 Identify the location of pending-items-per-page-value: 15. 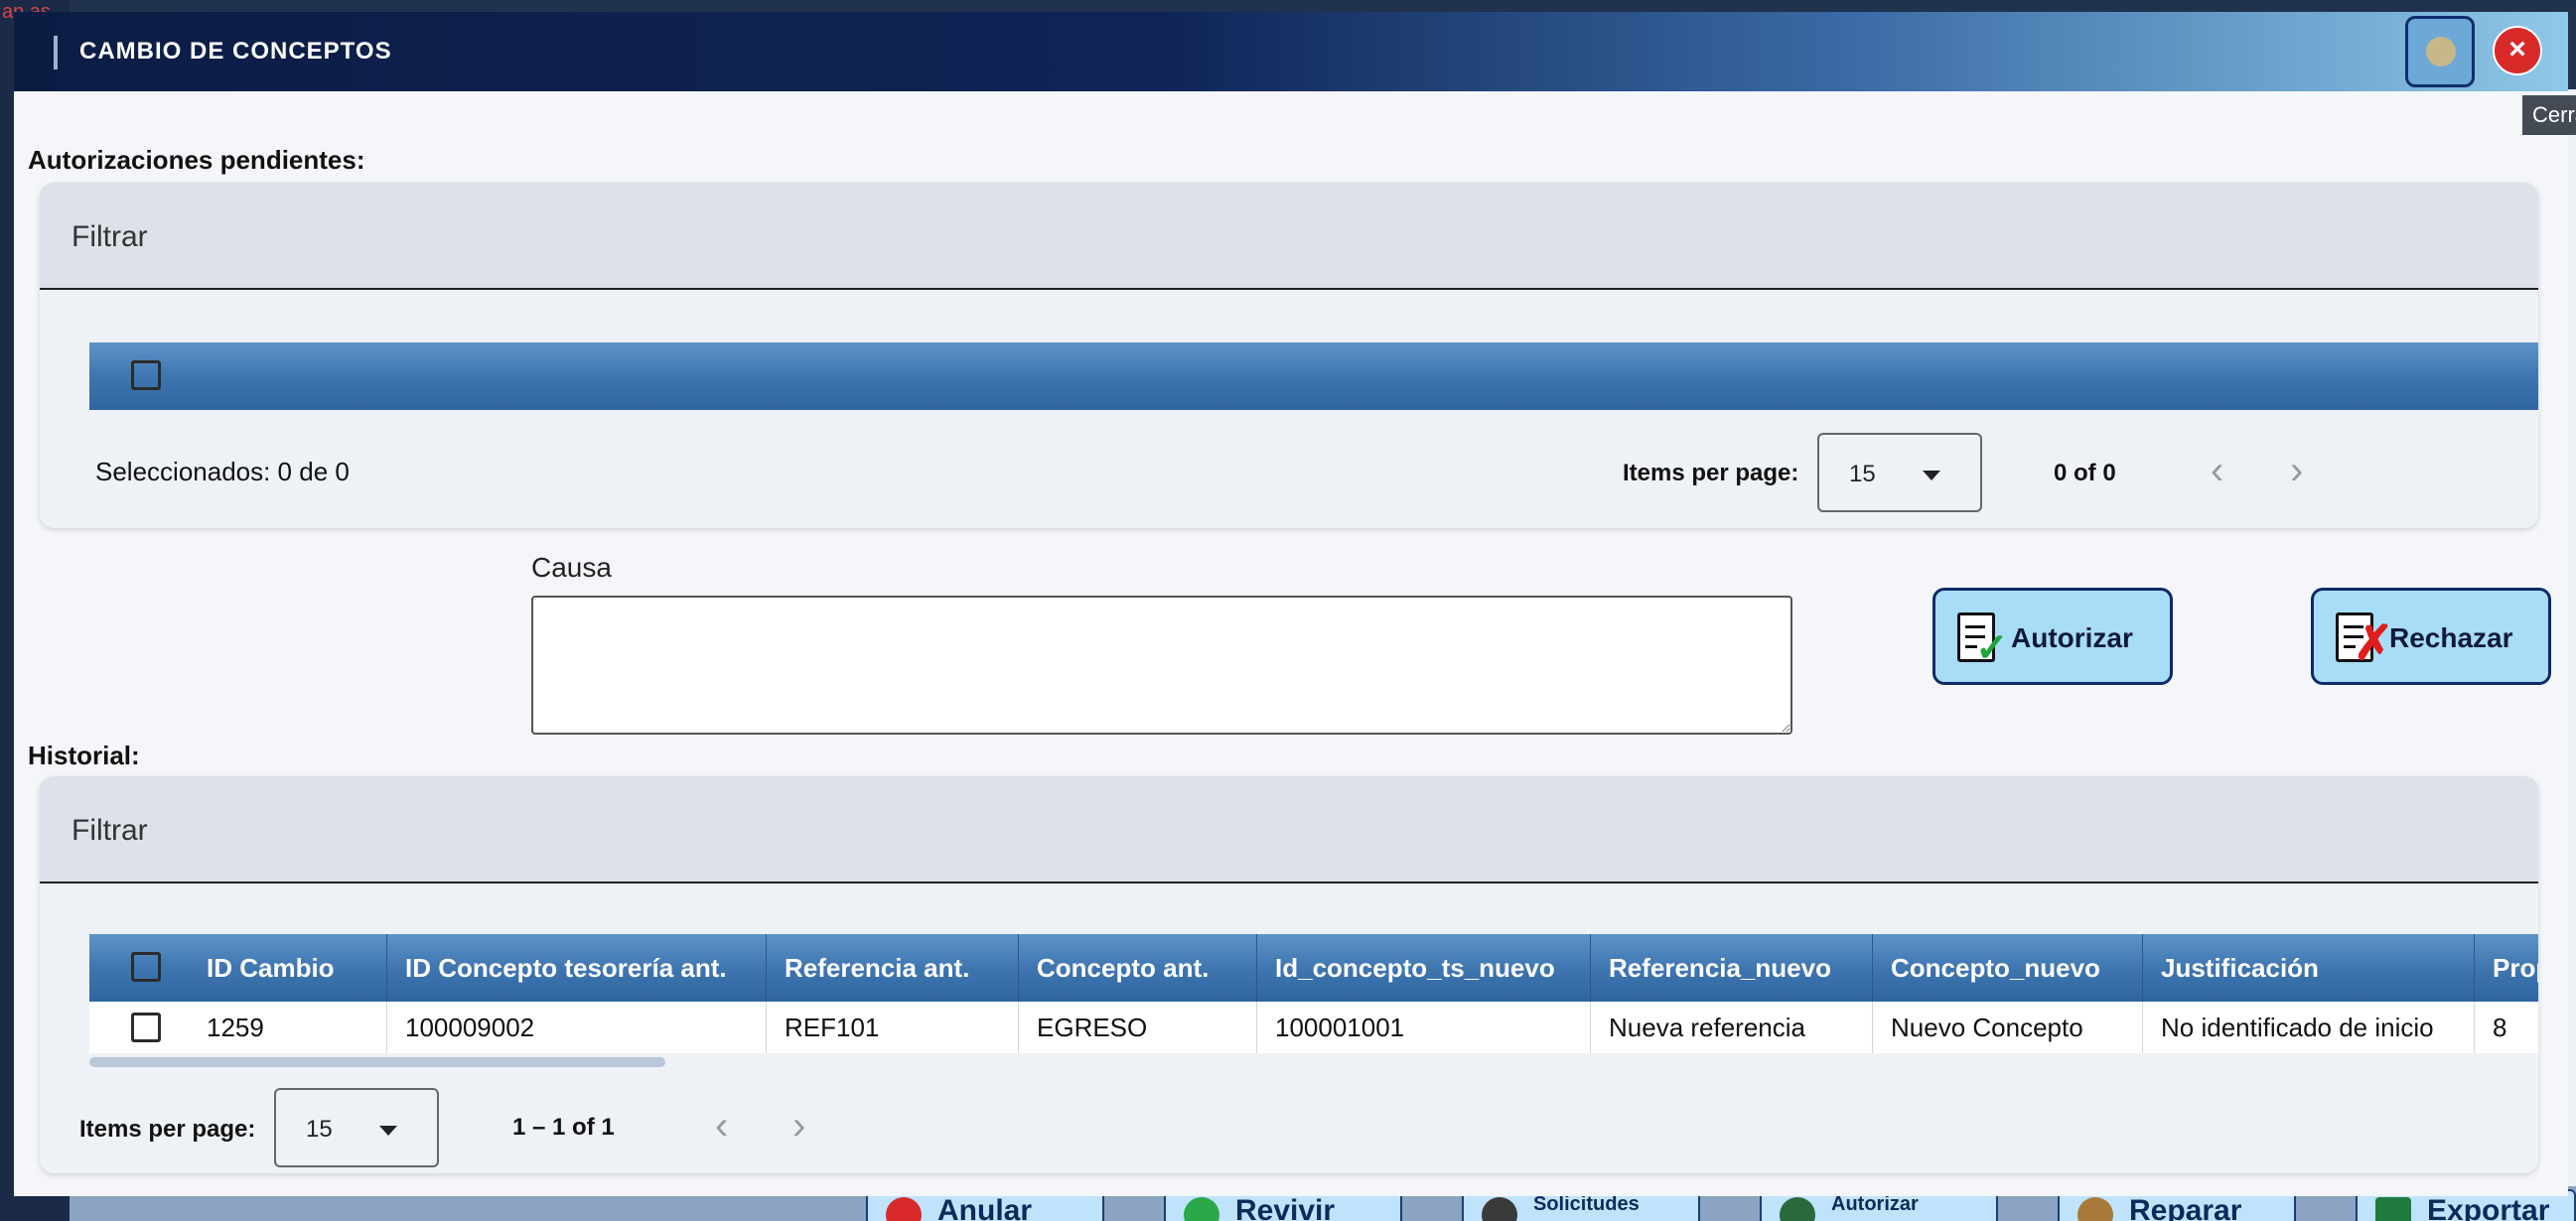
(1862, 474).